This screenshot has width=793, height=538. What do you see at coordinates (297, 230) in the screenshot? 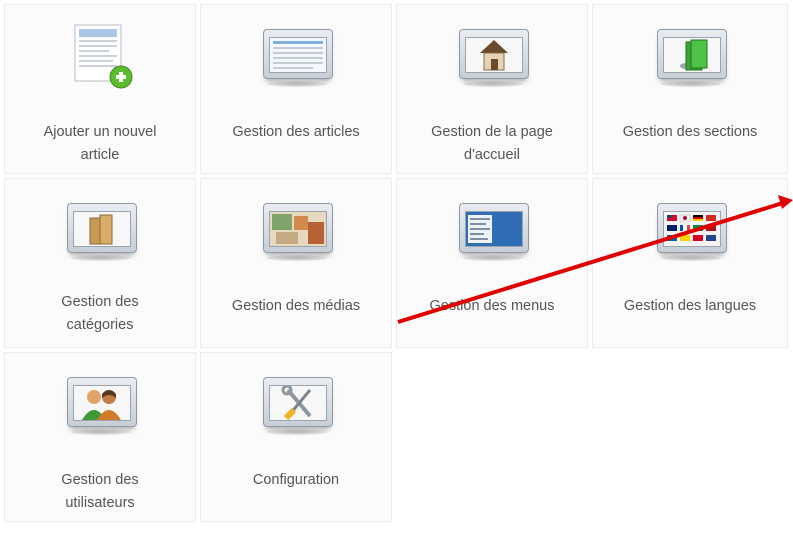
I see `media-icon` at bounding box center [297, 230].